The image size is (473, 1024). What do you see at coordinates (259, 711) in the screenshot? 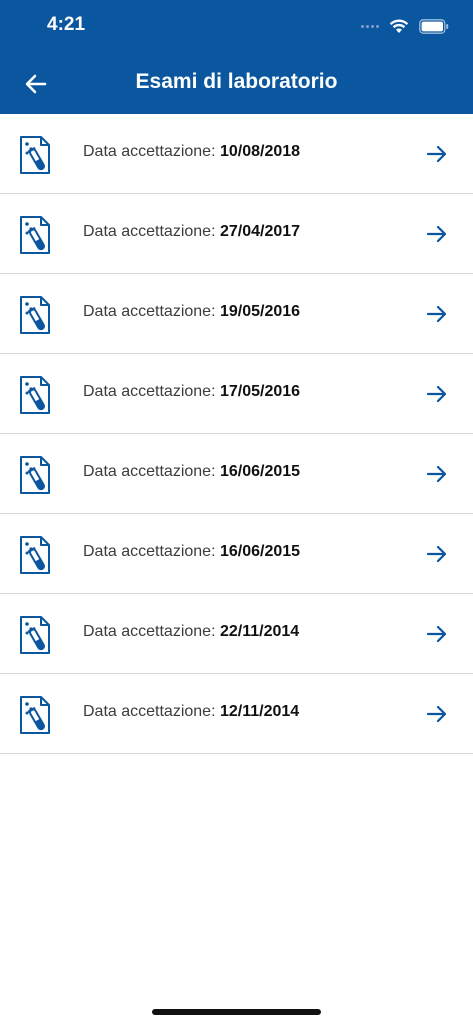
I see `acceptance-date: 12/11/2014` at bounding box center [259, 711].